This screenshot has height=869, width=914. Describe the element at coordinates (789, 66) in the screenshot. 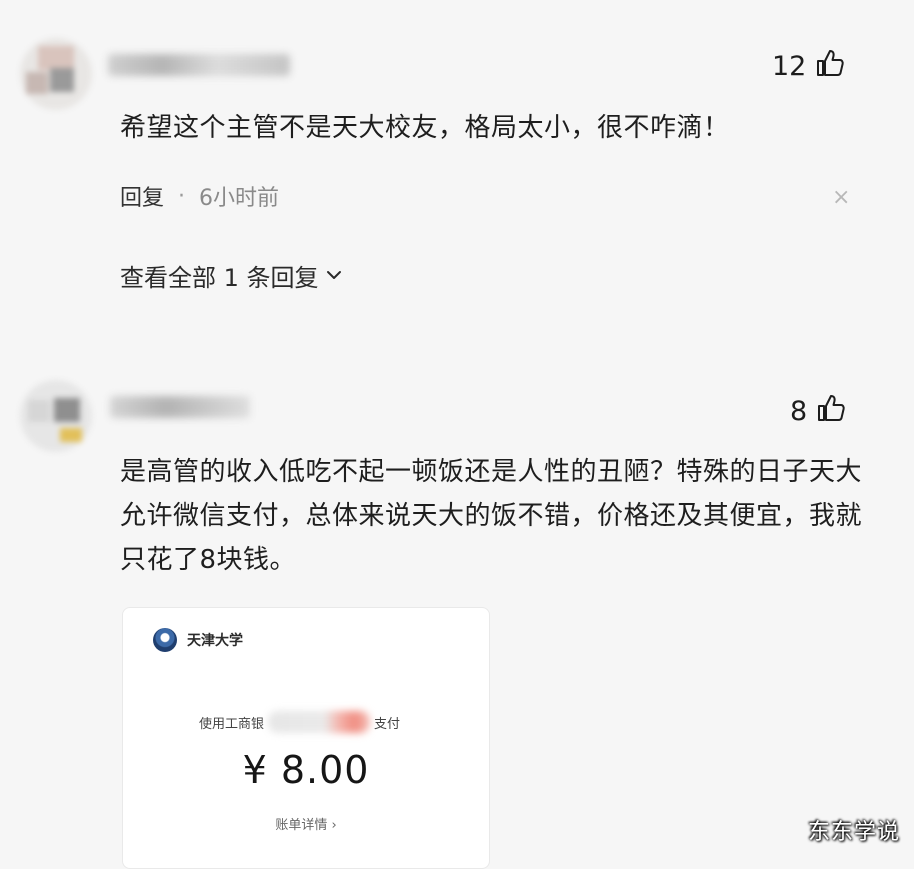

I see `like-count: 12` at that location.